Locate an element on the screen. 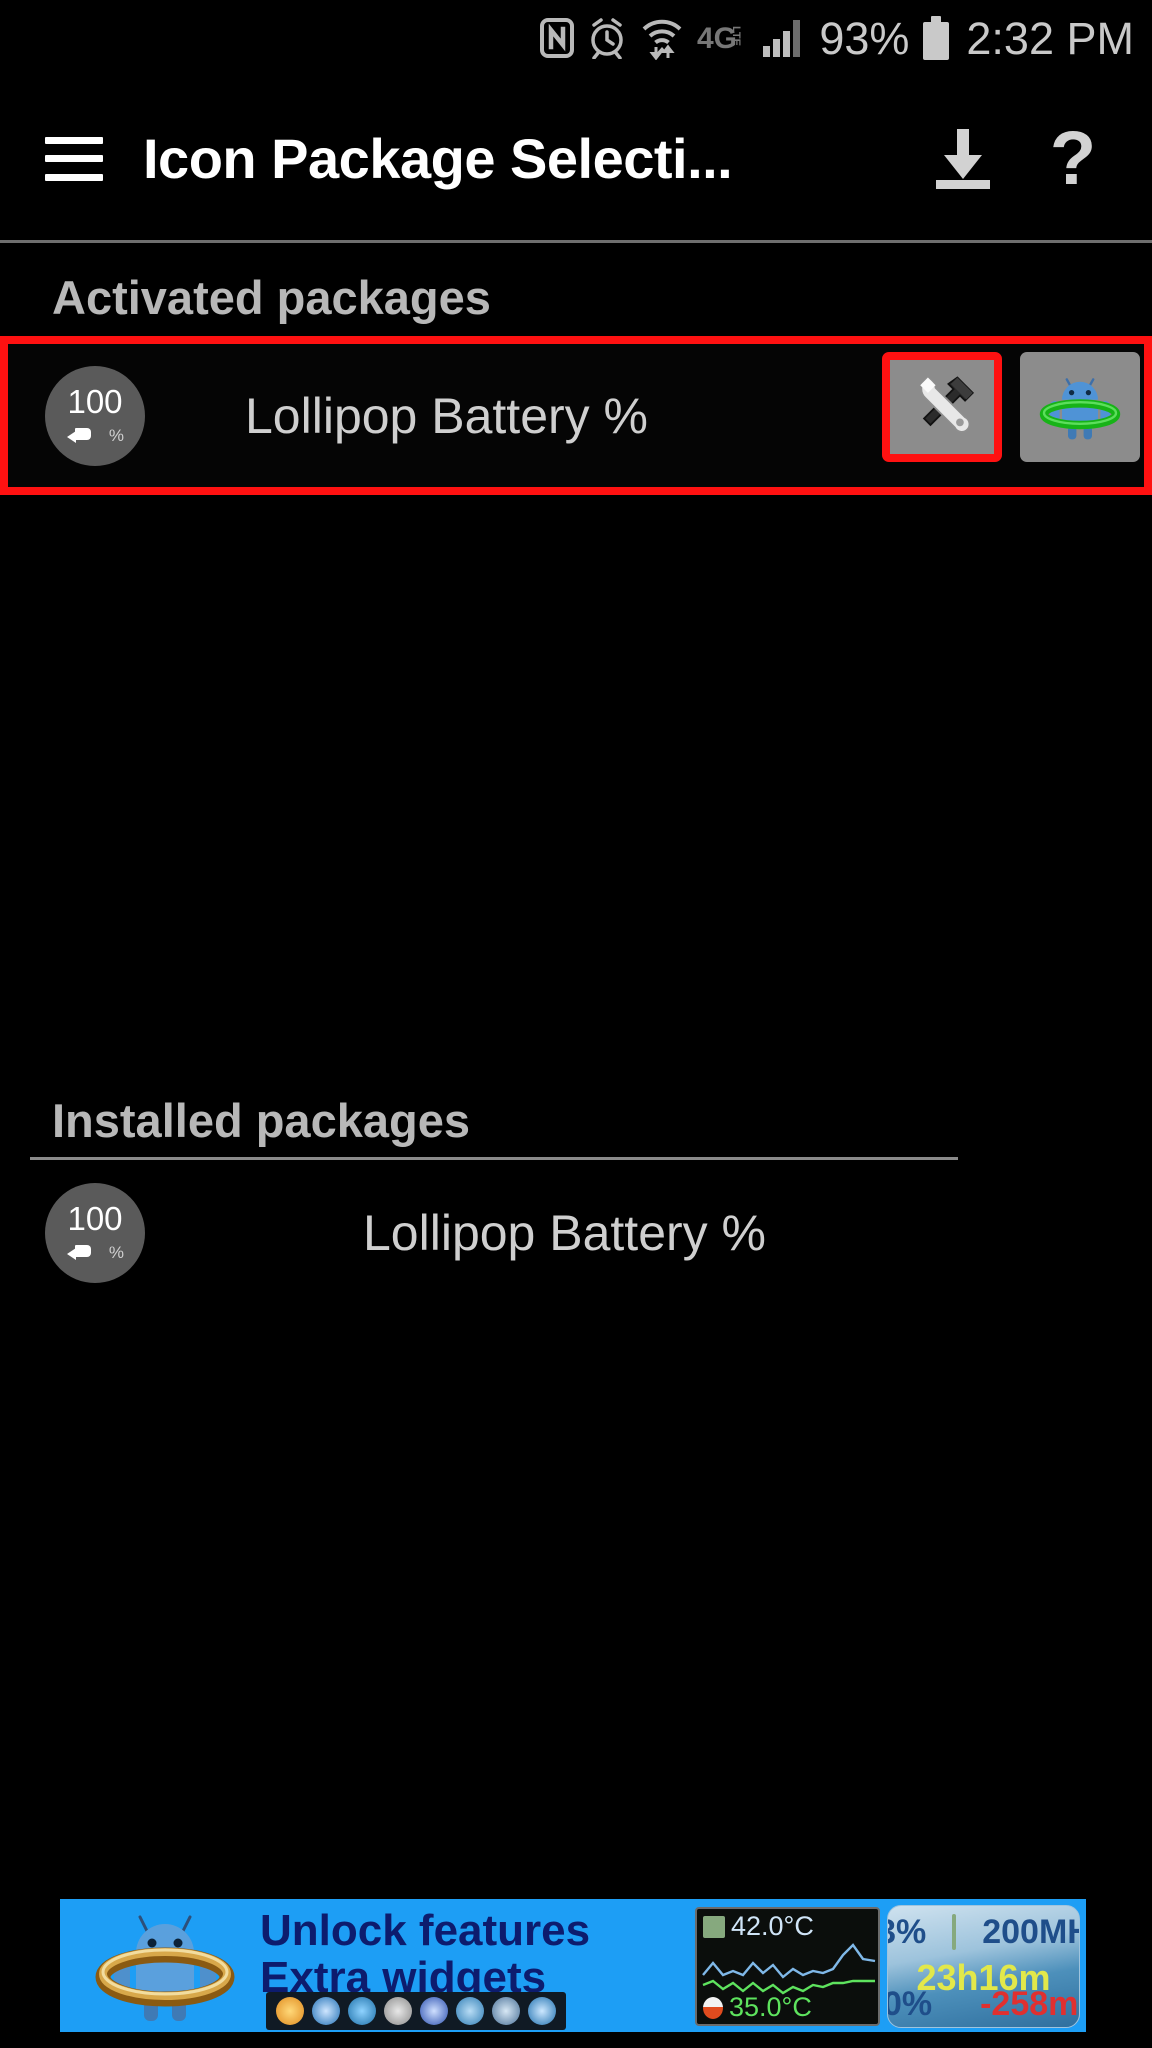 Image resolution: width=1152 pixels, height=2048 pixels. battery-card-bottom-row: 70% -258mA is located at coordinates (983, 2004).